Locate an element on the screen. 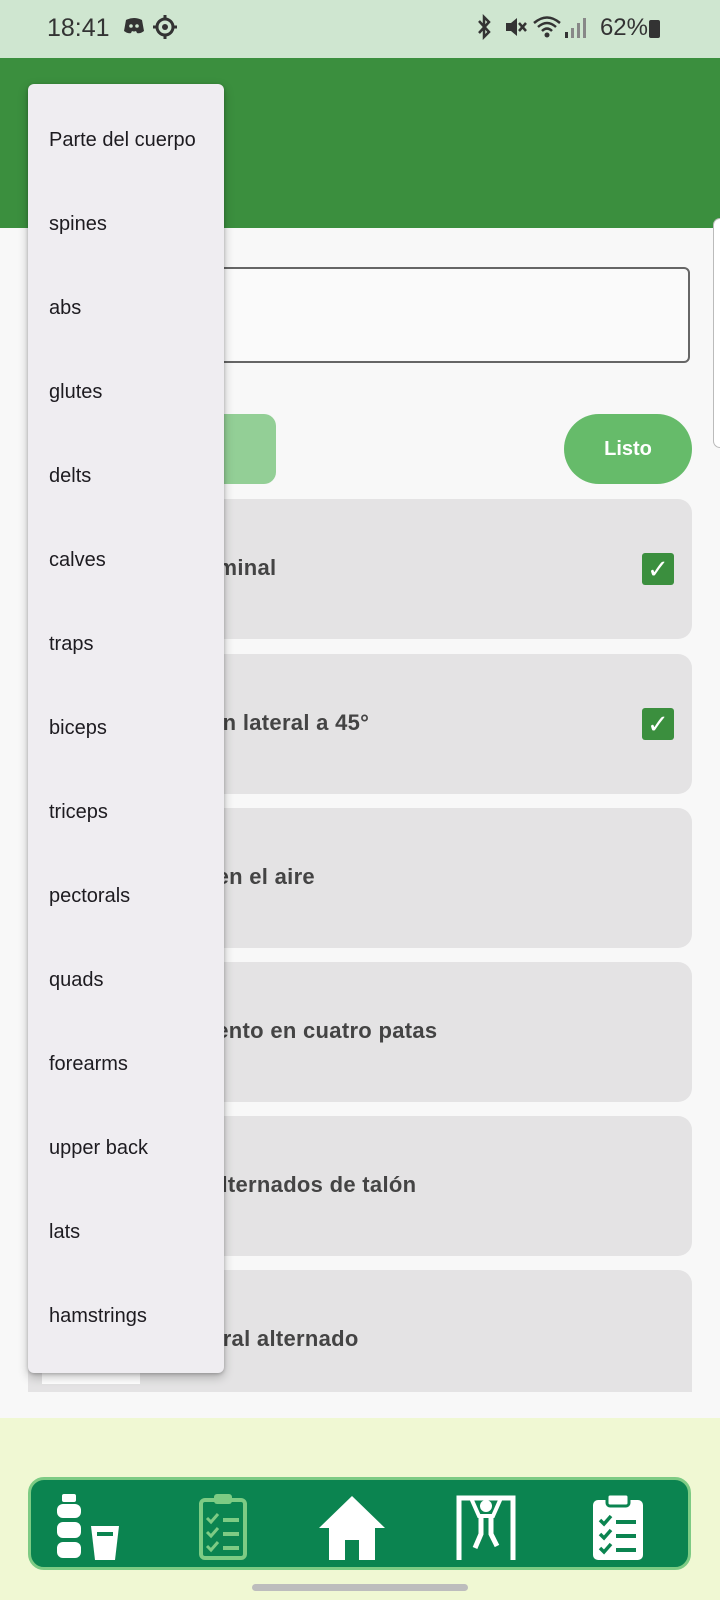 The image size is (720, 1600). dropdown-item: triceps is located at coordinates (126, 812).